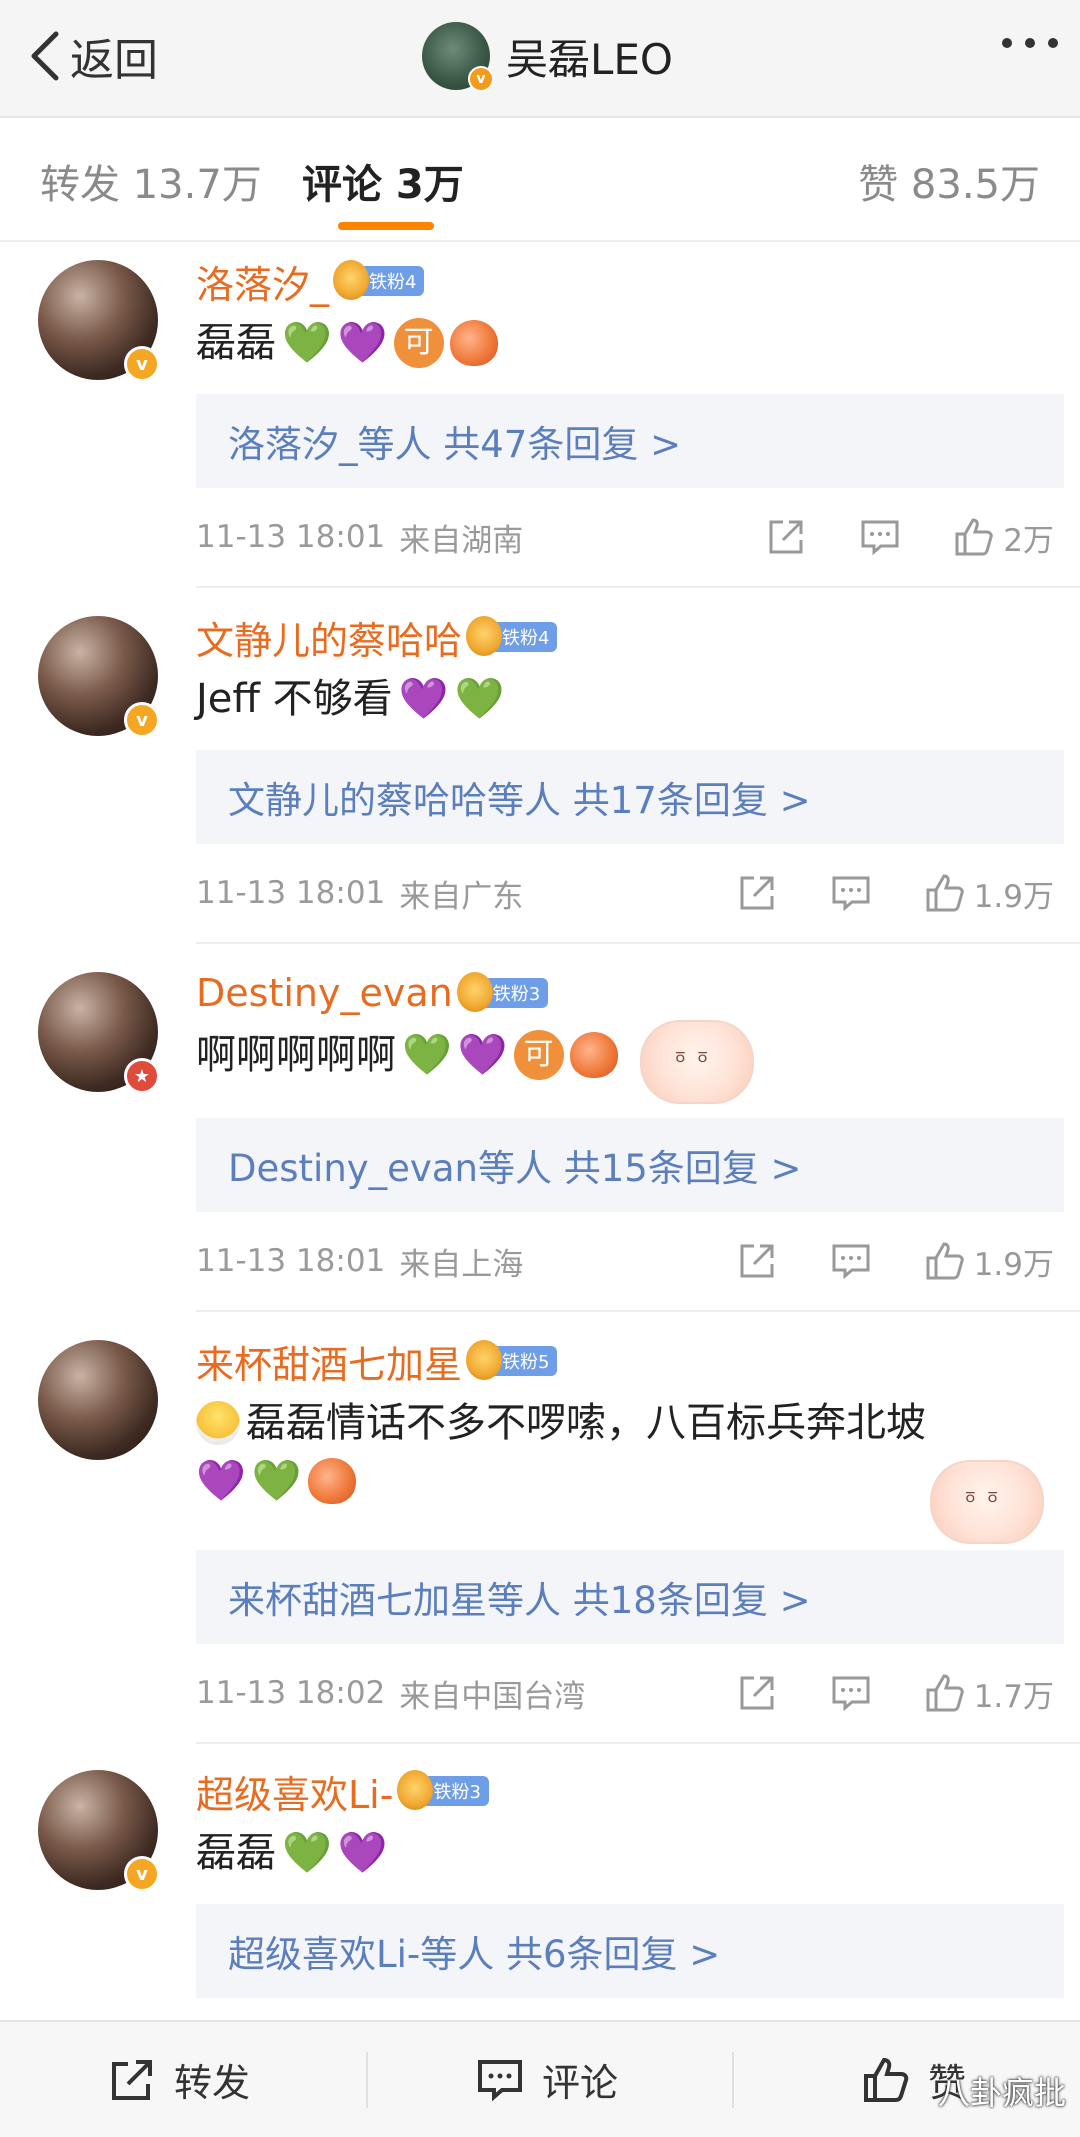 The image size is (1080, 2137). What do you see at coordinates (386, 226) in the screenshot?
I see `active-tab-indicator` at bounding box center [386, 226].